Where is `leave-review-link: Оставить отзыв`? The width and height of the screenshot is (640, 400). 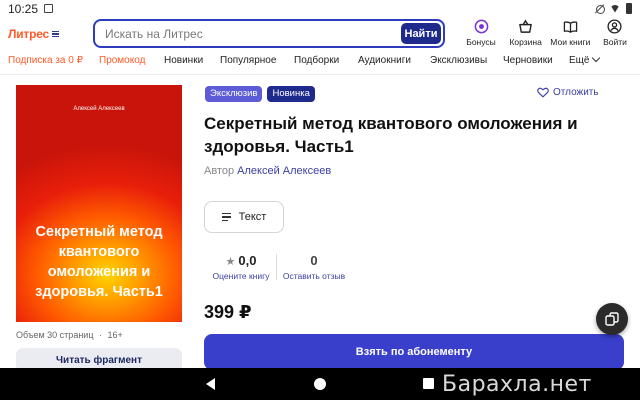 leave-review-link: Оставить отзыв is located at coordinates (314, 276).